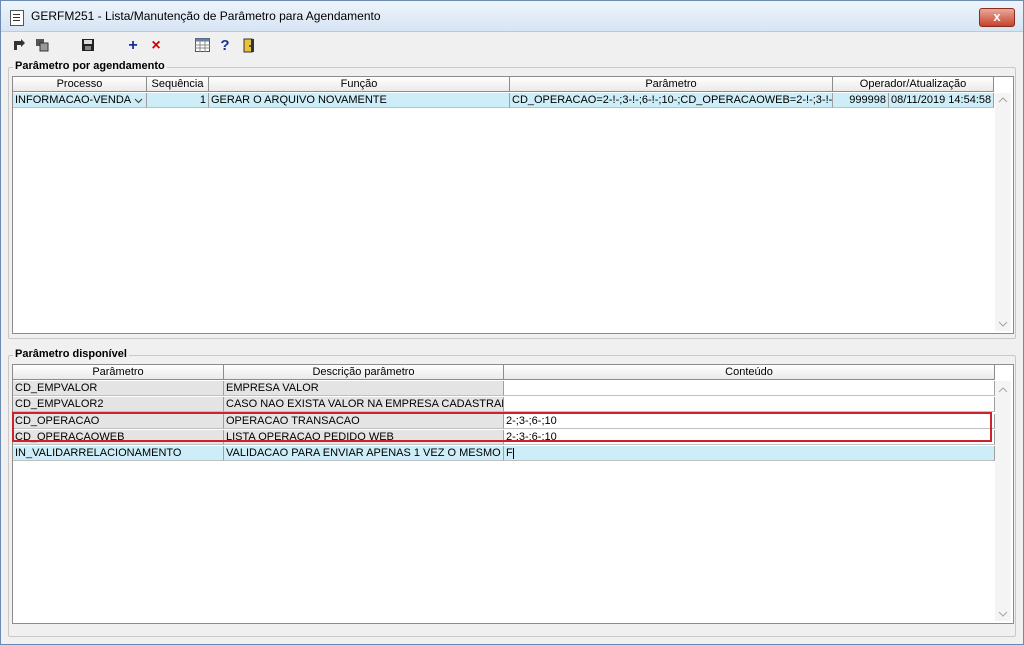  What do you see at coordinates (118, 453) in the screenshot?
I see `parametro-name-cell: IN_VALIDARRELACIONAMENTO` at bounding box center [118, 453].